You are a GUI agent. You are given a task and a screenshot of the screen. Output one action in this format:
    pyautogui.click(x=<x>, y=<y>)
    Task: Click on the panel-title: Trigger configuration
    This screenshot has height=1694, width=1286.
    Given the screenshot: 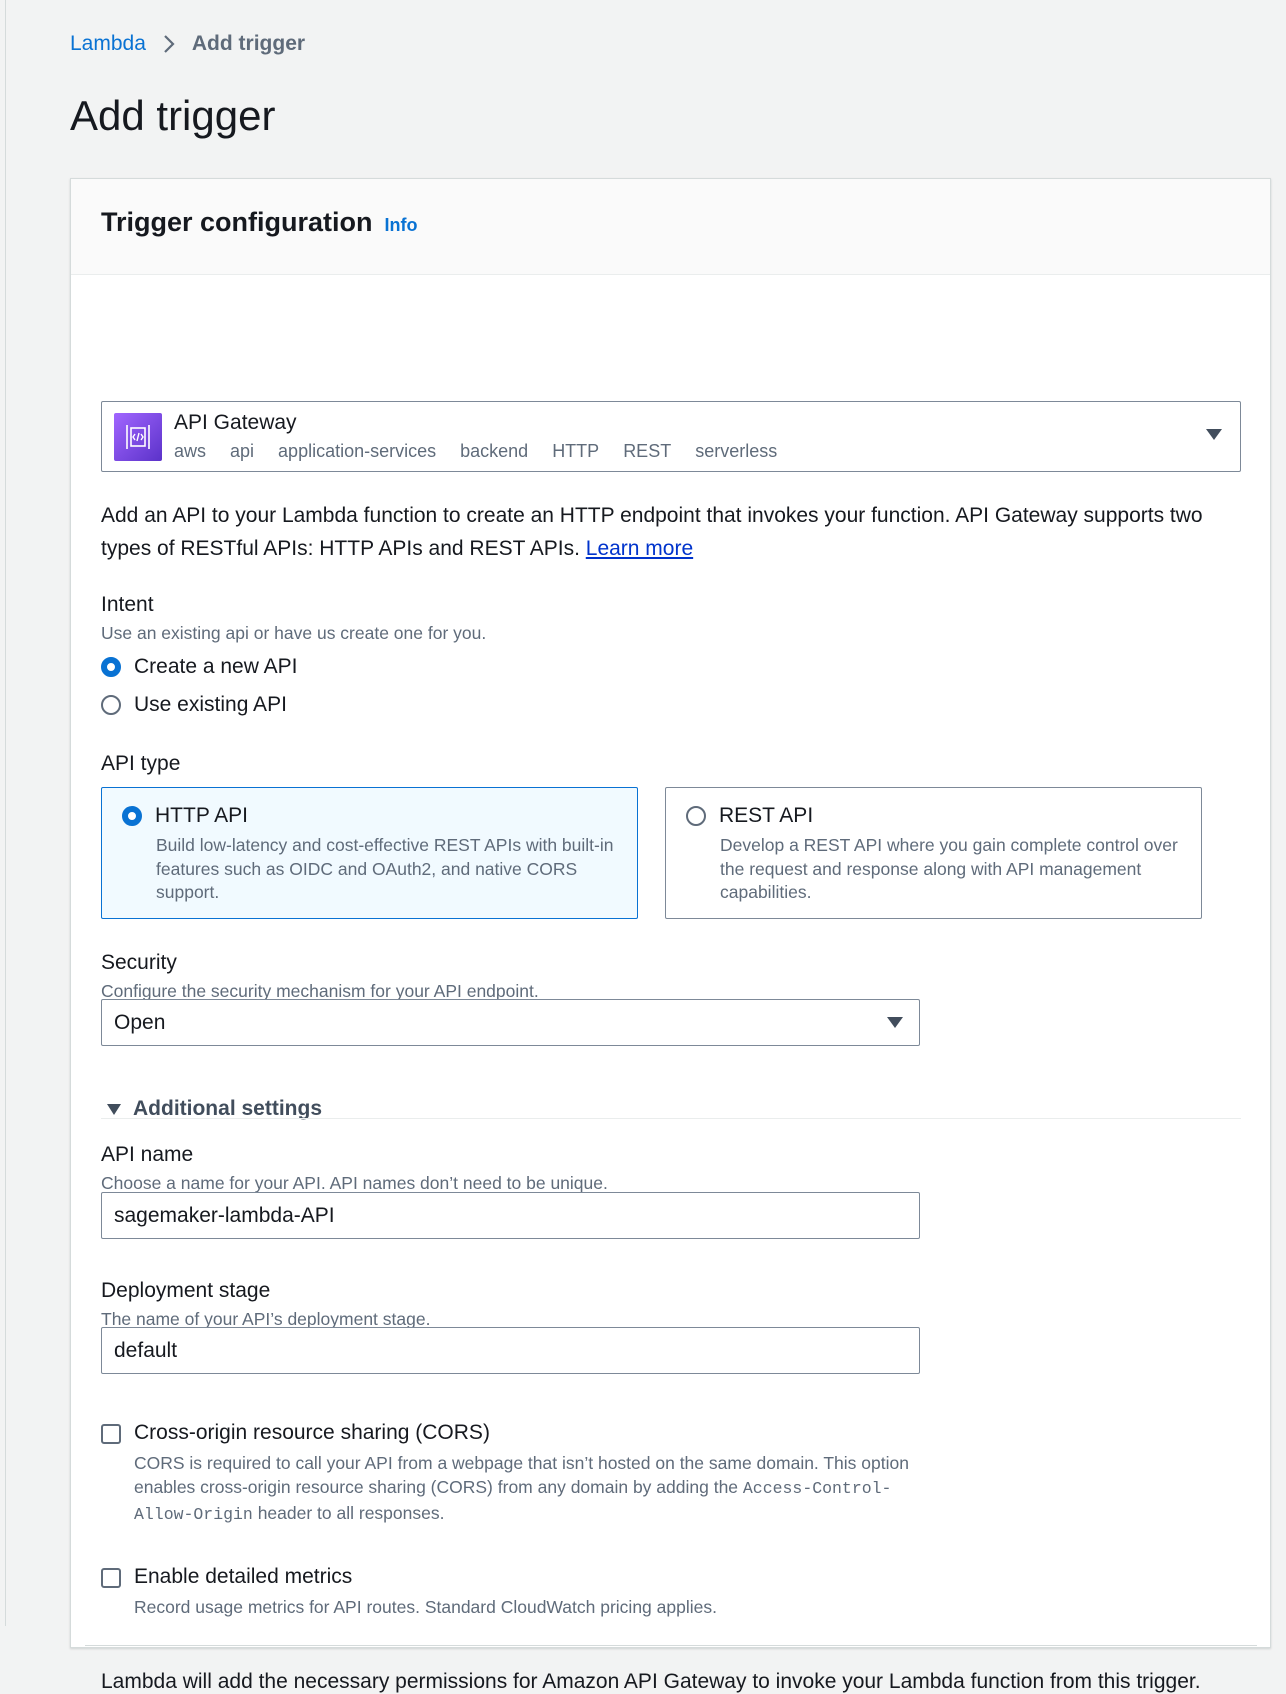 What is the action you would take?
    pyautogui.click(x=237, y=222)
    